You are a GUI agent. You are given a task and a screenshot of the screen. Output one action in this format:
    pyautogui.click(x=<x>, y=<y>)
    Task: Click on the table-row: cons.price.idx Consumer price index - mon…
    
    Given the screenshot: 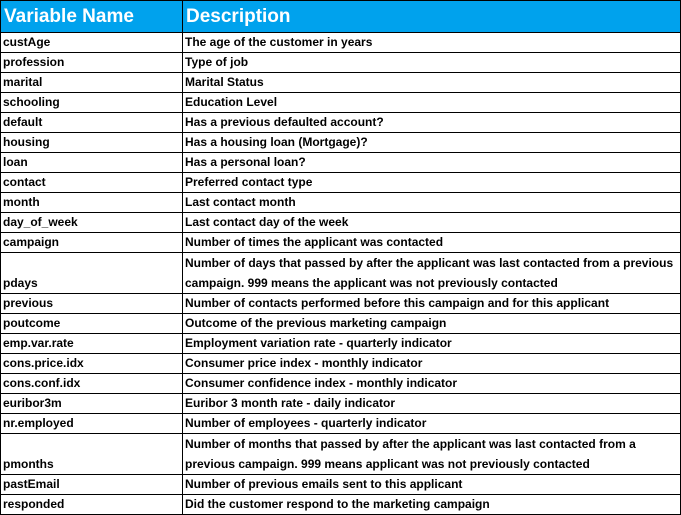 What is the action you would take?
    pyautogui.click(x=340, y=363)
    